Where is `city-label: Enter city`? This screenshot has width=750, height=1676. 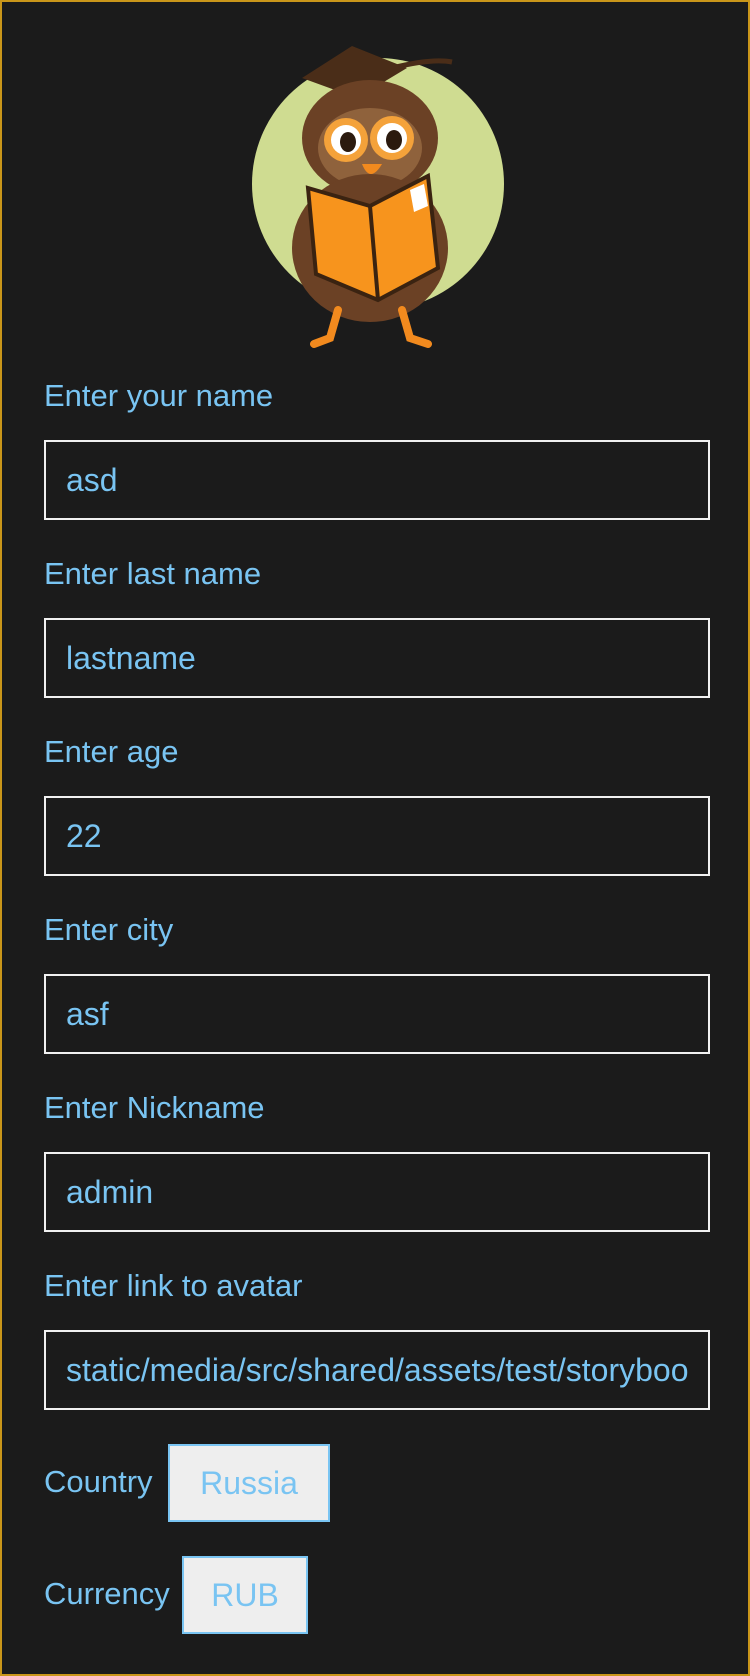
city-label: Enter city is located at coordinates (109, 929).